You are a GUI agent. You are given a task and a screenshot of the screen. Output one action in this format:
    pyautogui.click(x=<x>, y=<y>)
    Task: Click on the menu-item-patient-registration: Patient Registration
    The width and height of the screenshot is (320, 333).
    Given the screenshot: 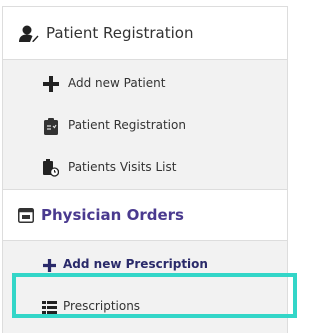 What is the action you would take?
    pyautogui.click(x=145, y=126)
    